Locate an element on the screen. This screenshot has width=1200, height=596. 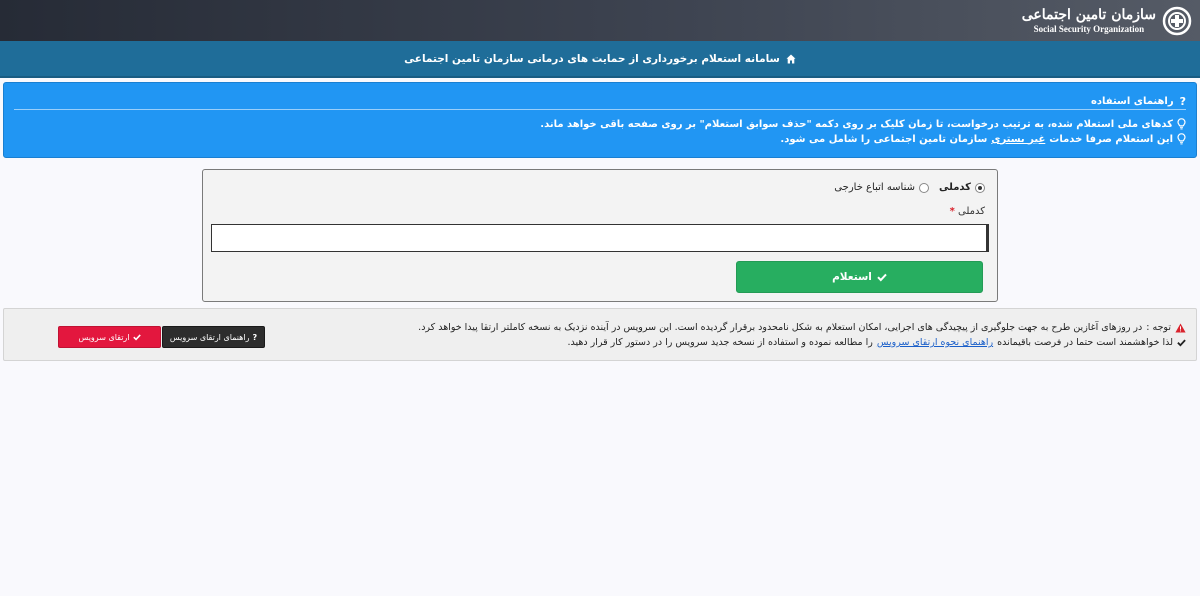
national-code-label: کدملی * is located at coordinates (967, 211).